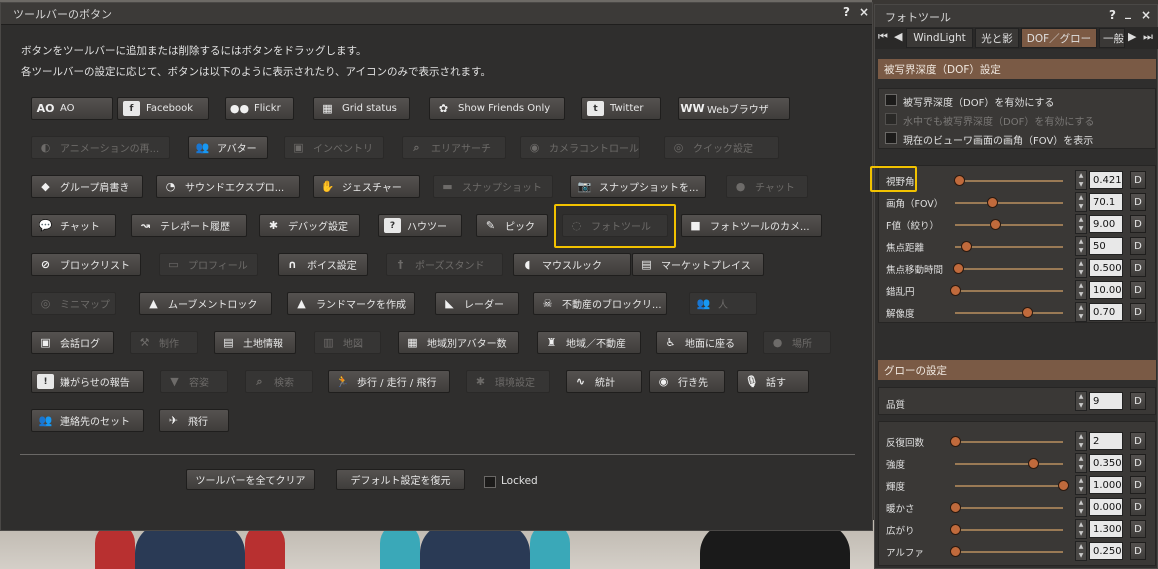 The height and width of the screenshot is (569, 1158). I want to click on locked-checkbox, so click(490, 482).